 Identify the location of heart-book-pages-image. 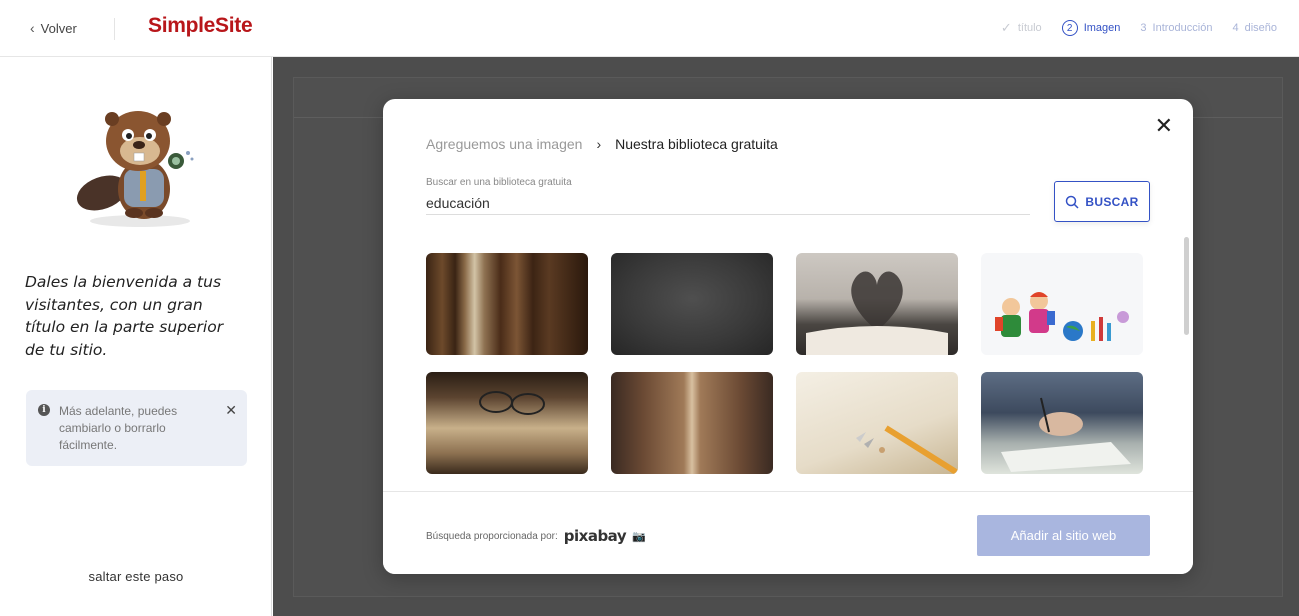
(877, 304).